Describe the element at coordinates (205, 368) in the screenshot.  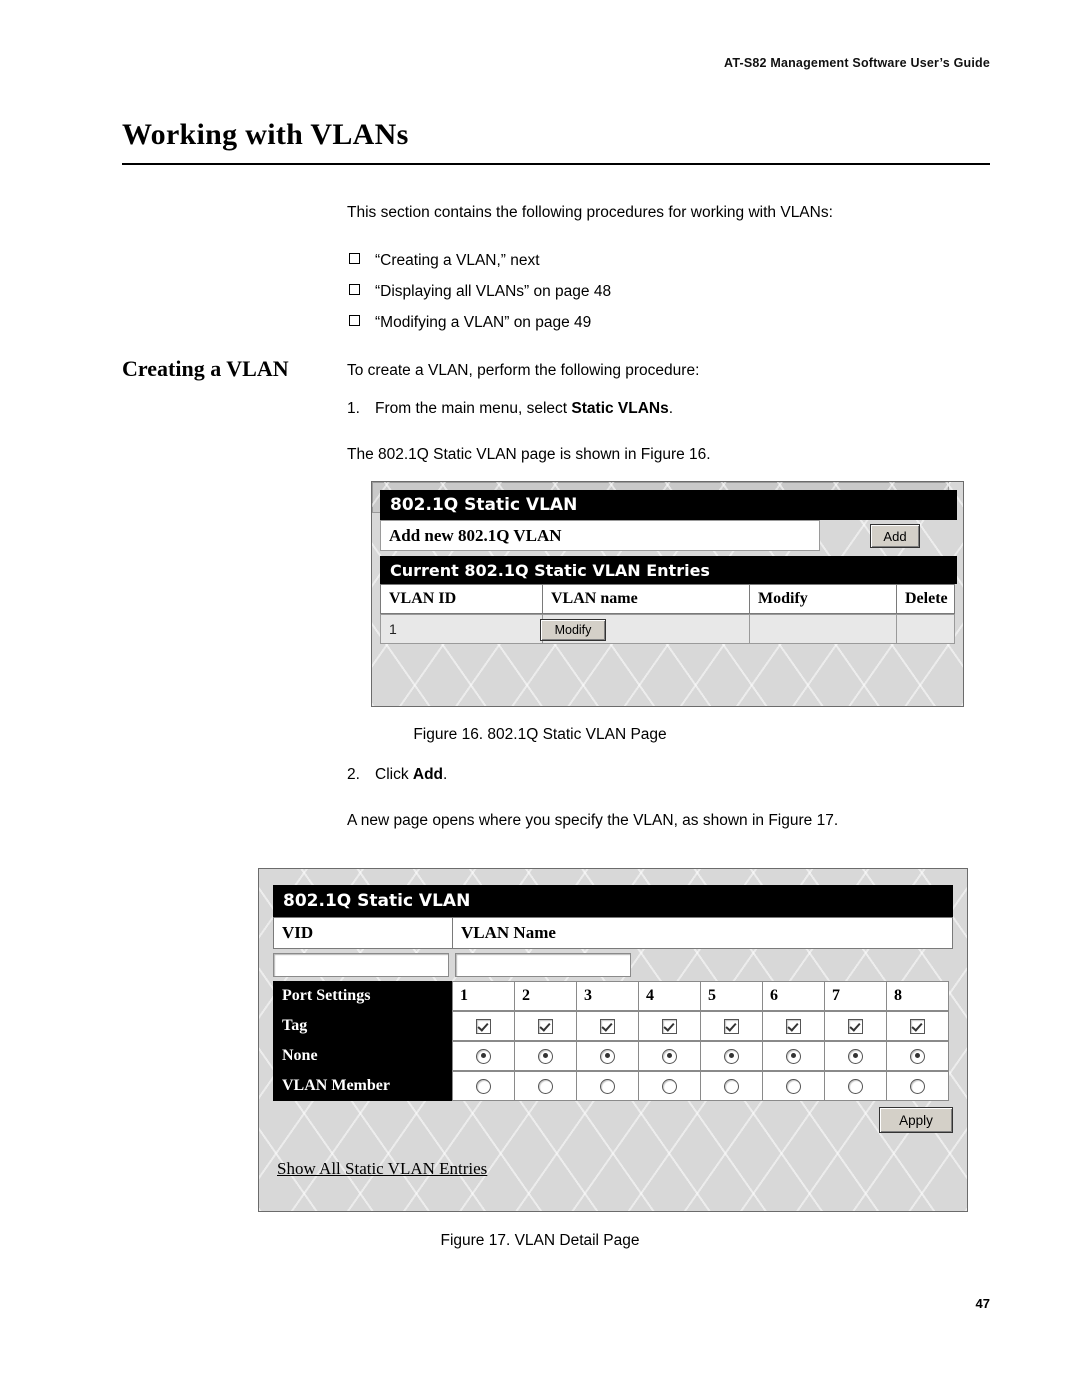
I see `section-heading: Creating a VLAN` at that location.